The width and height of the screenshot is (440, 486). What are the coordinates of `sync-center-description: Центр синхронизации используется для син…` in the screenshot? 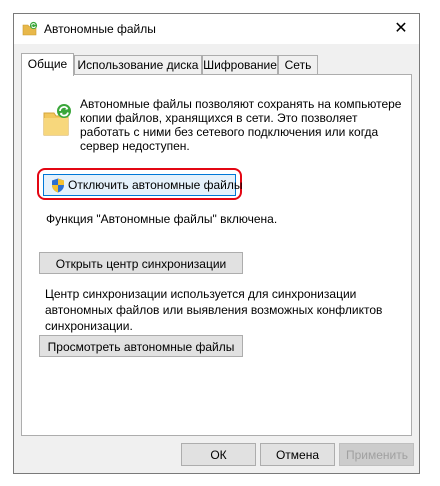 It's located at (214, 310).